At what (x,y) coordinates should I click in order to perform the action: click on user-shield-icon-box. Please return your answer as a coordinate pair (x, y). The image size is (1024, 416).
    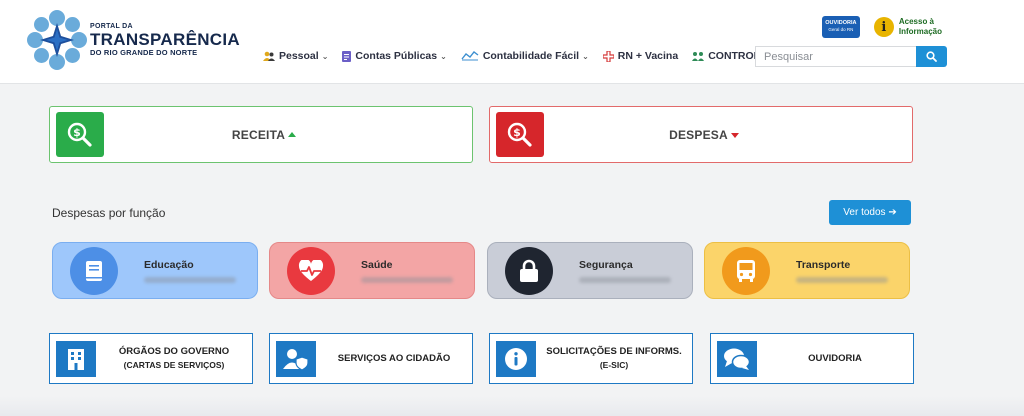
    Looking at the image, I should click on (296, 358).